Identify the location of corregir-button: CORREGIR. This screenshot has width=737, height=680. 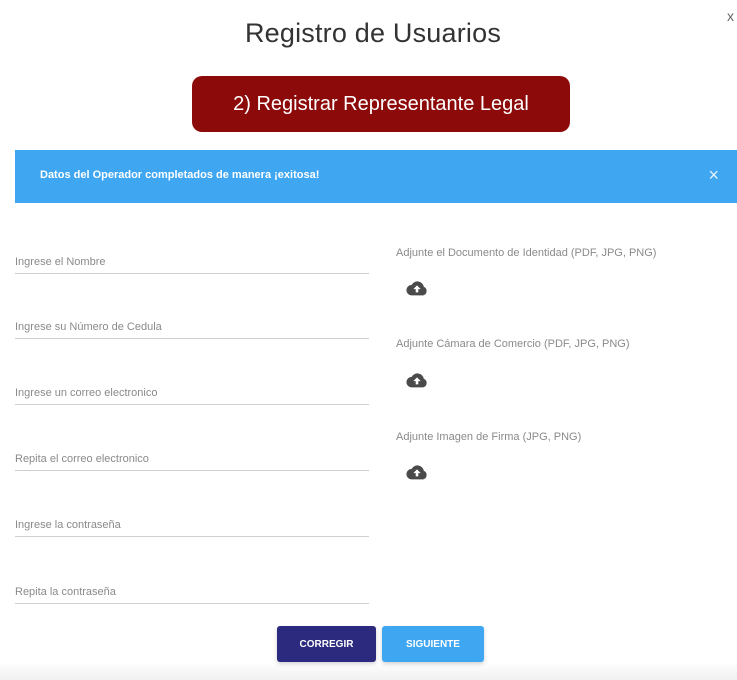
(326, 644).